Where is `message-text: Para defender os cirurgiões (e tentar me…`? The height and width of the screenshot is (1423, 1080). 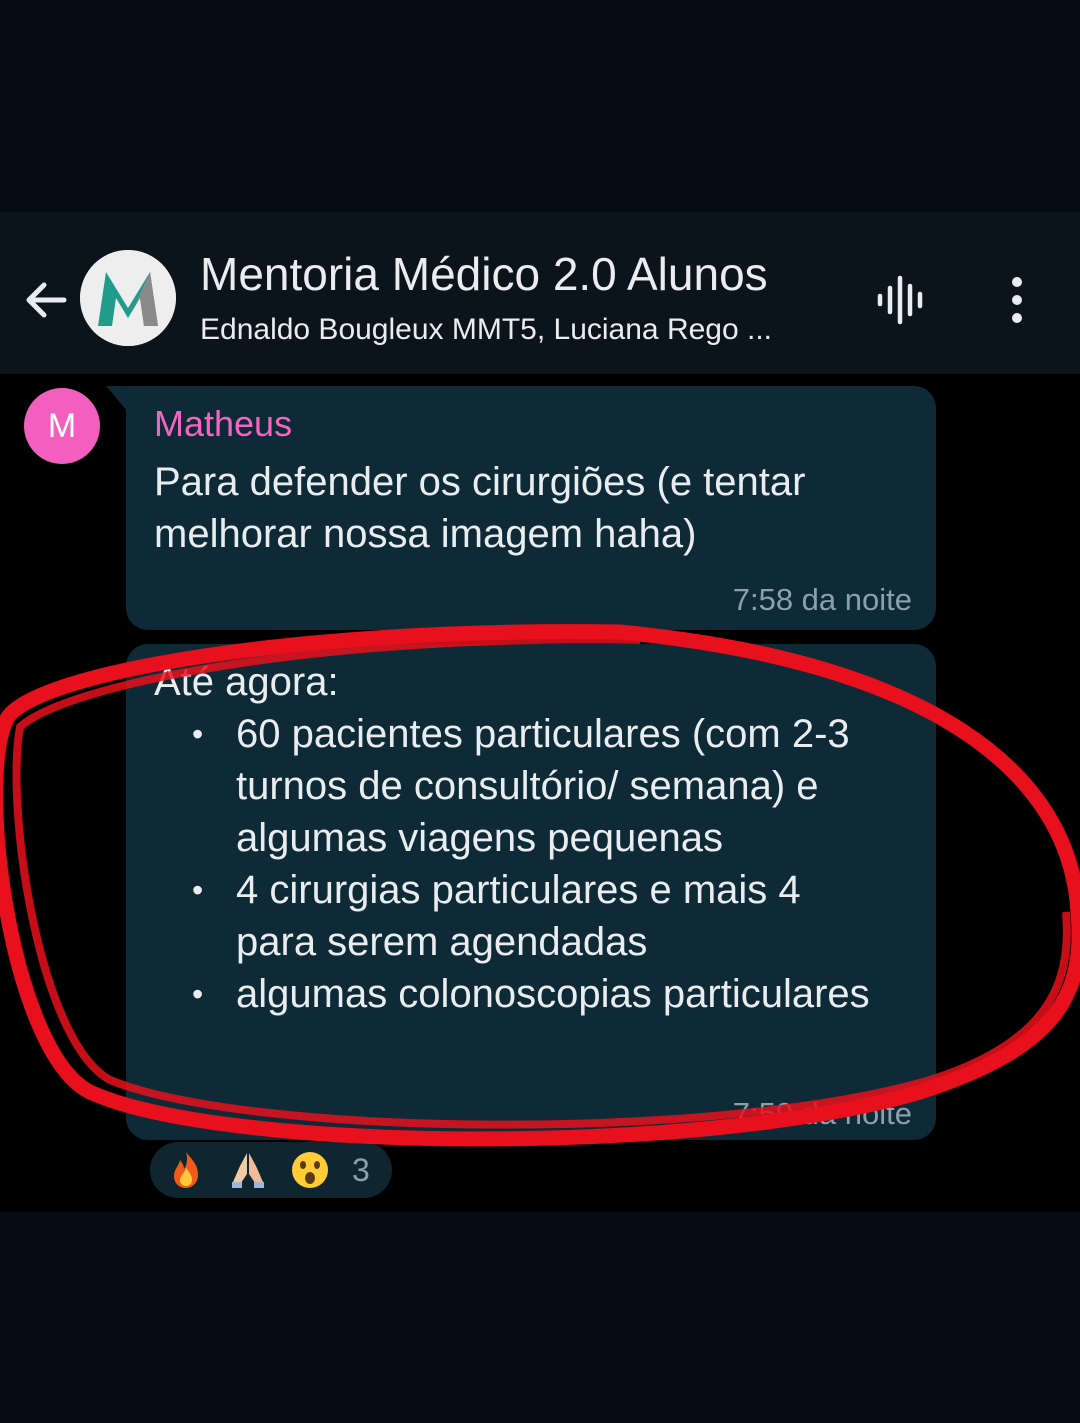
message-text: Para defender os cirurgiões (e tentar me… is located at coordinates (480, 508).